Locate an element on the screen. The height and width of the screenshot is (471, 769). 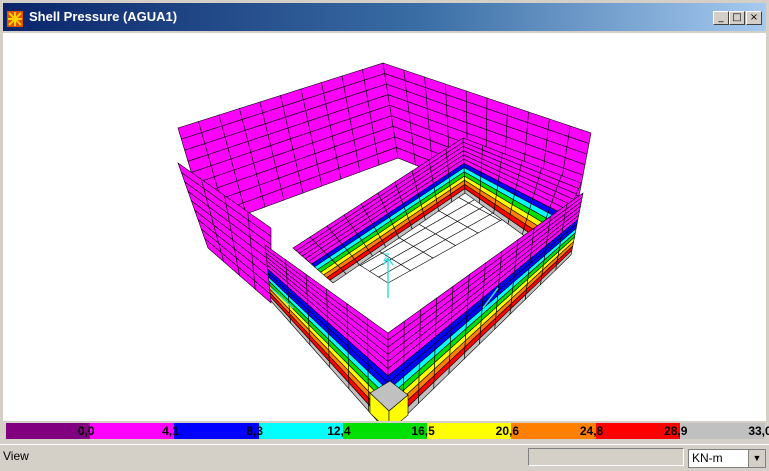
close-button: × is located at coordinates (754, 18).